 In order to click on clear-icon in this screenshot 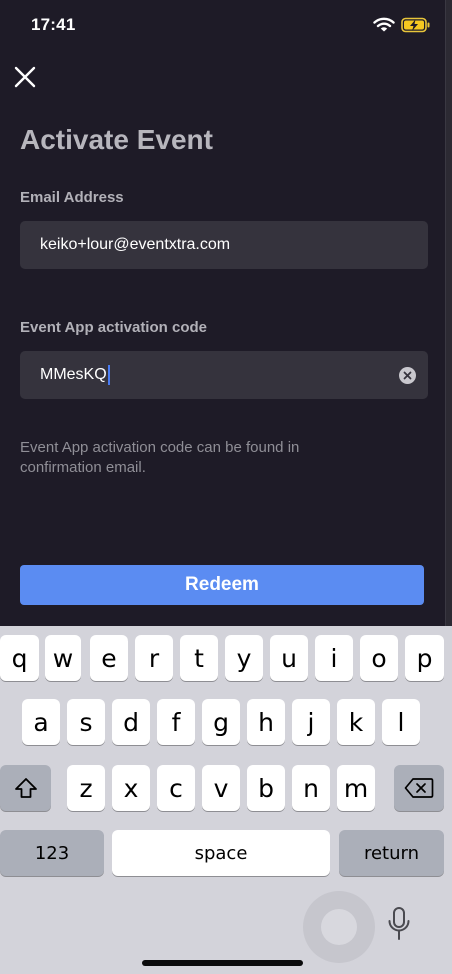, I will do `click(407, 375)`.